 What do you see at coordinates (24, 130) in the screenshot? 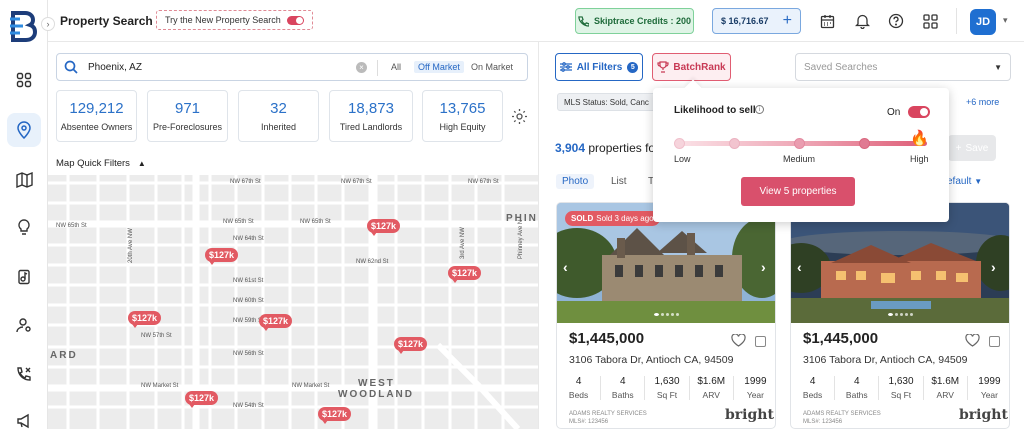
I see `map-pin-icon` at bounding box center [24, 130].